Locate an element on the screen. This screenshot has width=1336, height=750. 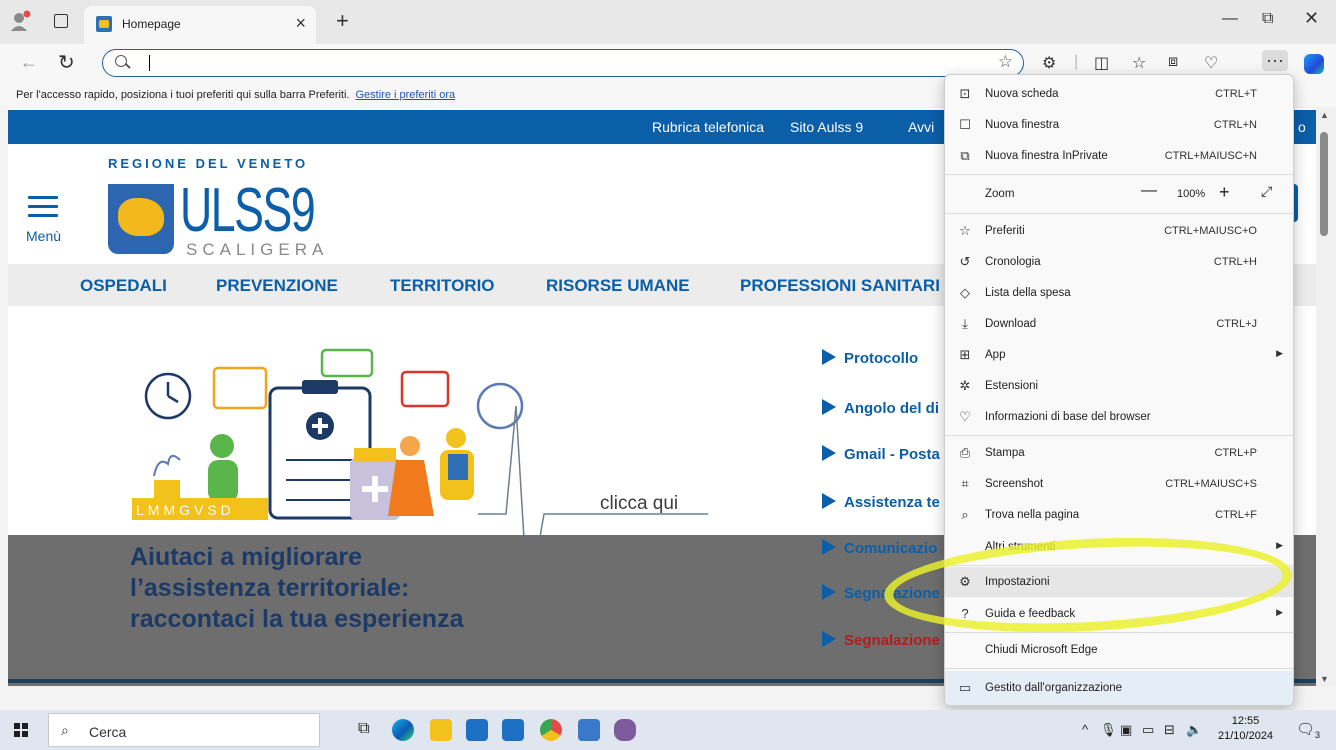
lion-crest-logo-icon is located at coordinates (141, 219).